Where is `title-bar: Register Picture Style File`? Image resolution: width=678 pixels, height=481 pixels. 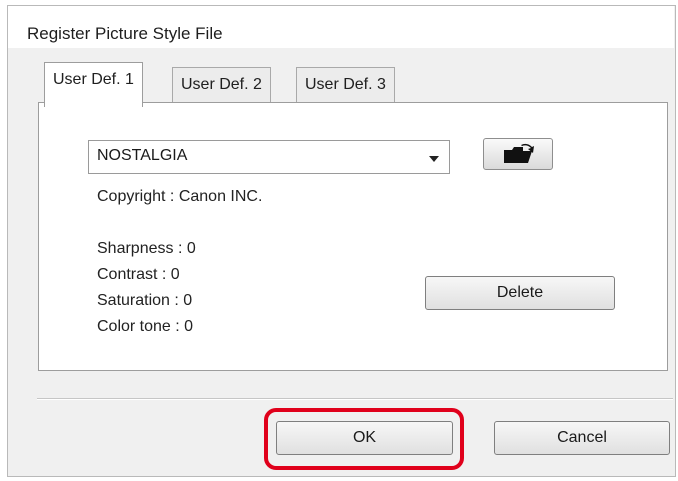
title-bar: Register Picture Style File is located at coordinates (341, 27).